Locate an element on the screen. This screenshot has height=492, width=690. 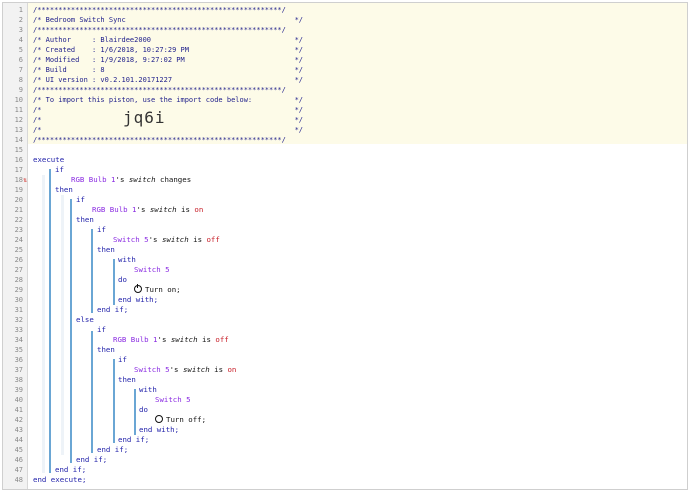
line-number: 16 is located at coordinates (18, 160).